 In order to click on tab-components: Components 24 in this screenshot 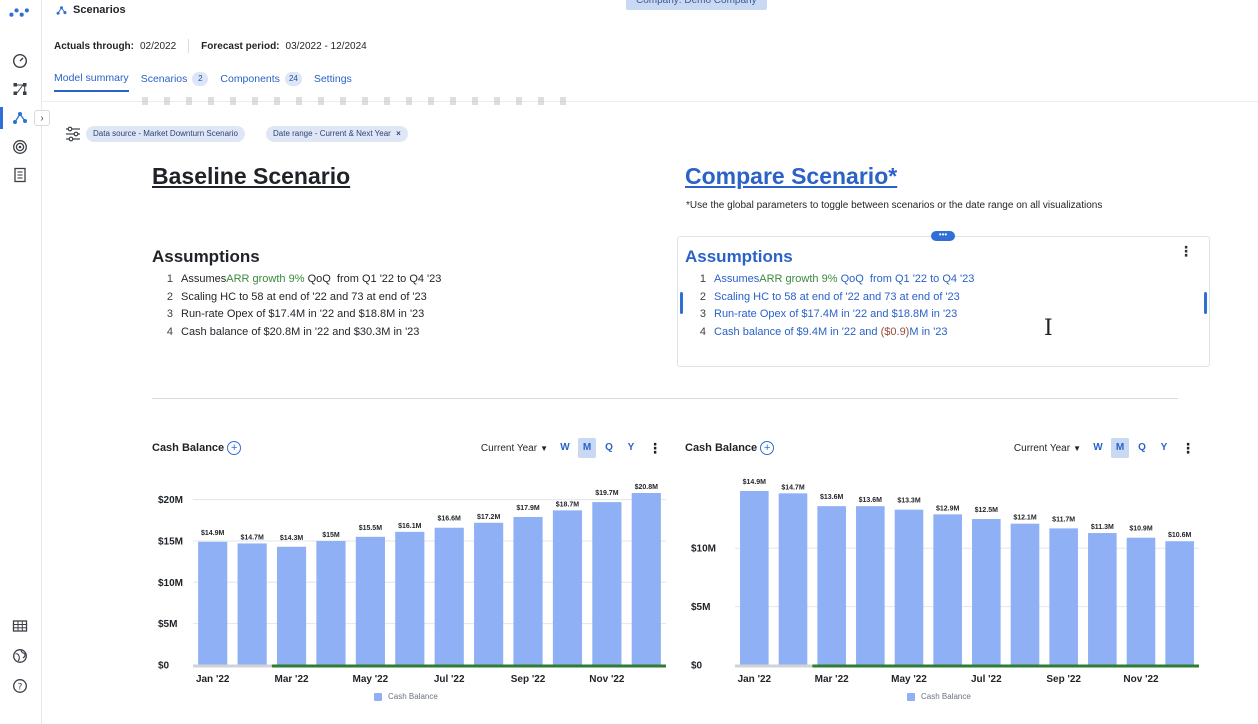, I will do `click(261, 82)`.